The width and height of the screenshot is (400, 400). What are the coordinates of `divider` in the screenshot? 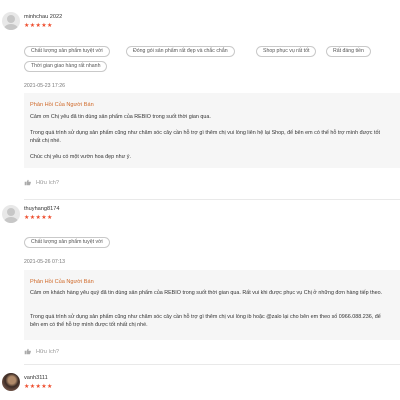 It's located at (212, 364).